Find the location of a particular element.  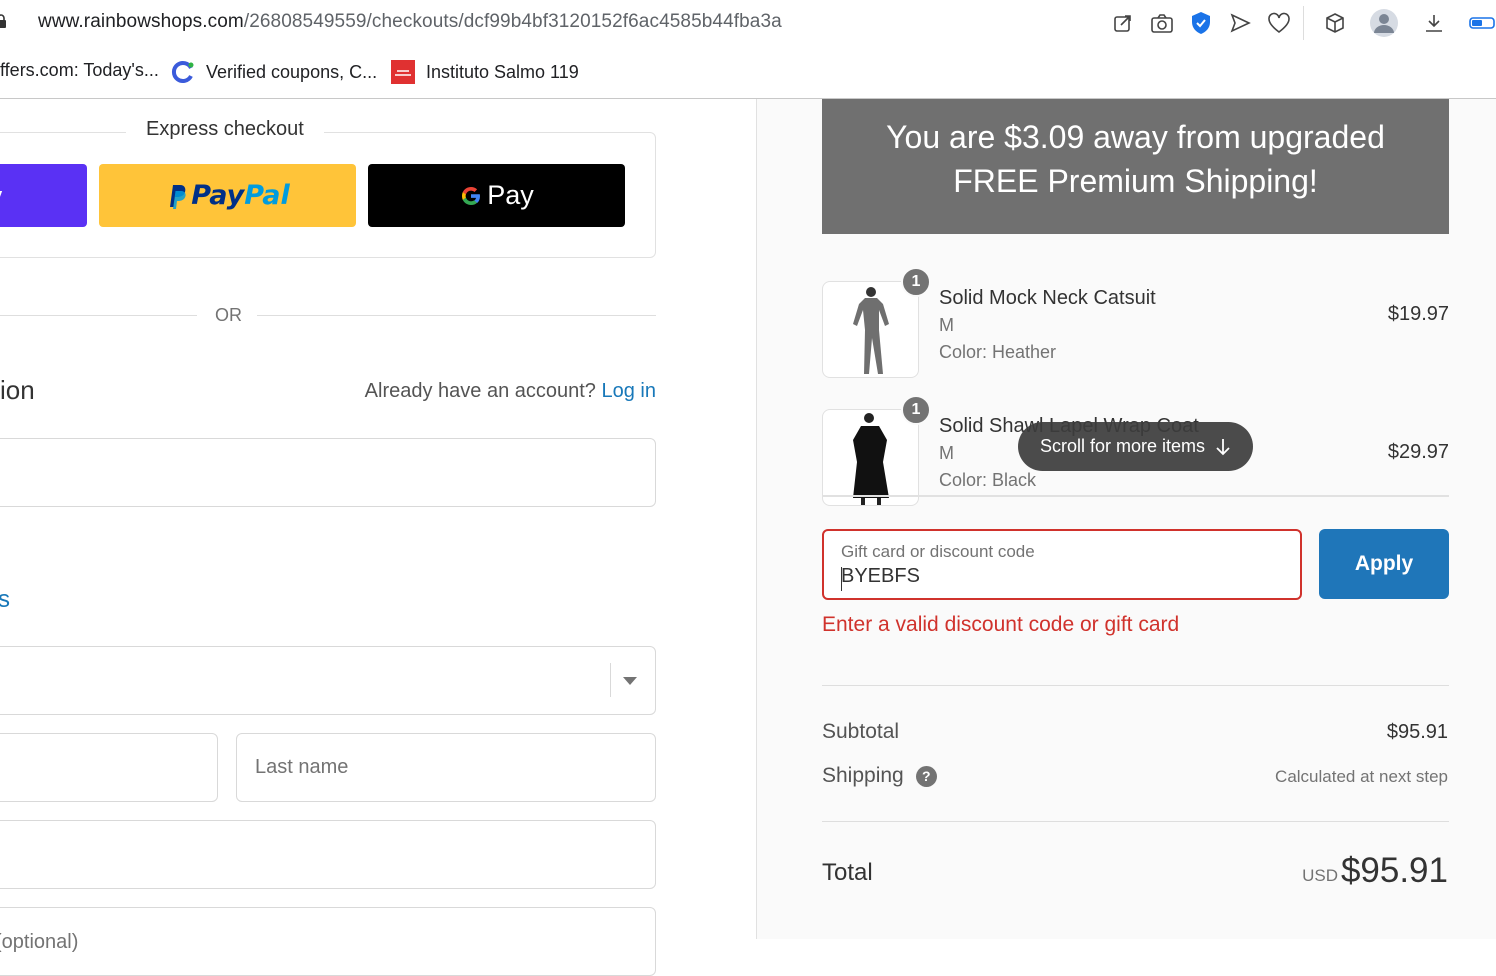

toolbar-separator is located at coordinates (1303, 23).